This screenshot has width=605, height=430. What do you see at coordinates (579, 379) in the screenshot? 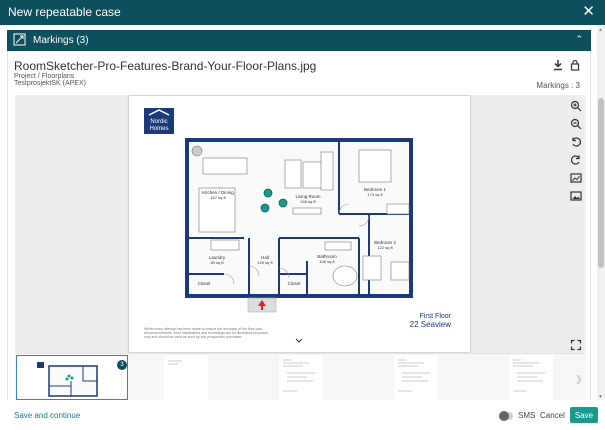
I see `chevron-right-icon: ❯` at bounding box center [579, 379].